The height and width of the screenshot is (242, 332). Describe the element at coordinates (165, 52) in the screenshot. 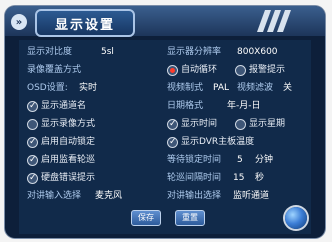

I see `row-contrast: 显示对比度 5sl 显示器分辨率 800X600` at that location.